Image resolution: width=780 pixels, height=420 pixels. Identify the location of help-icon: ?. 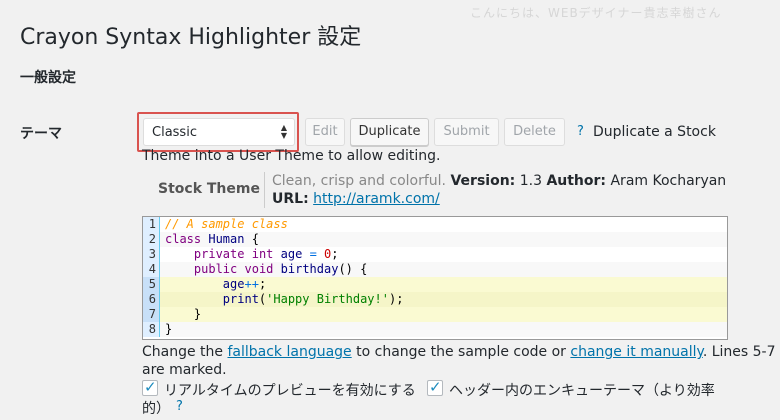
(580, 131).